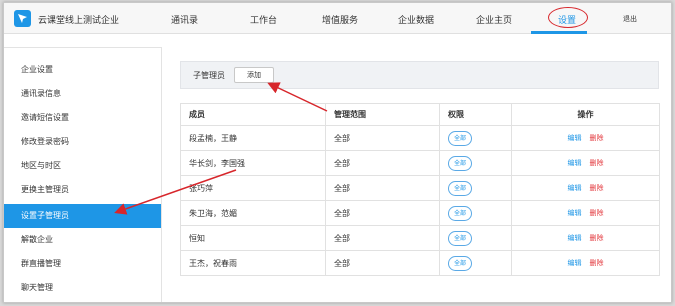 The height and width of the screenshot is (306, 675). Describe the element at coordinates (630, 19) in the screenshot. I see `logout-link: 退出` at that location.